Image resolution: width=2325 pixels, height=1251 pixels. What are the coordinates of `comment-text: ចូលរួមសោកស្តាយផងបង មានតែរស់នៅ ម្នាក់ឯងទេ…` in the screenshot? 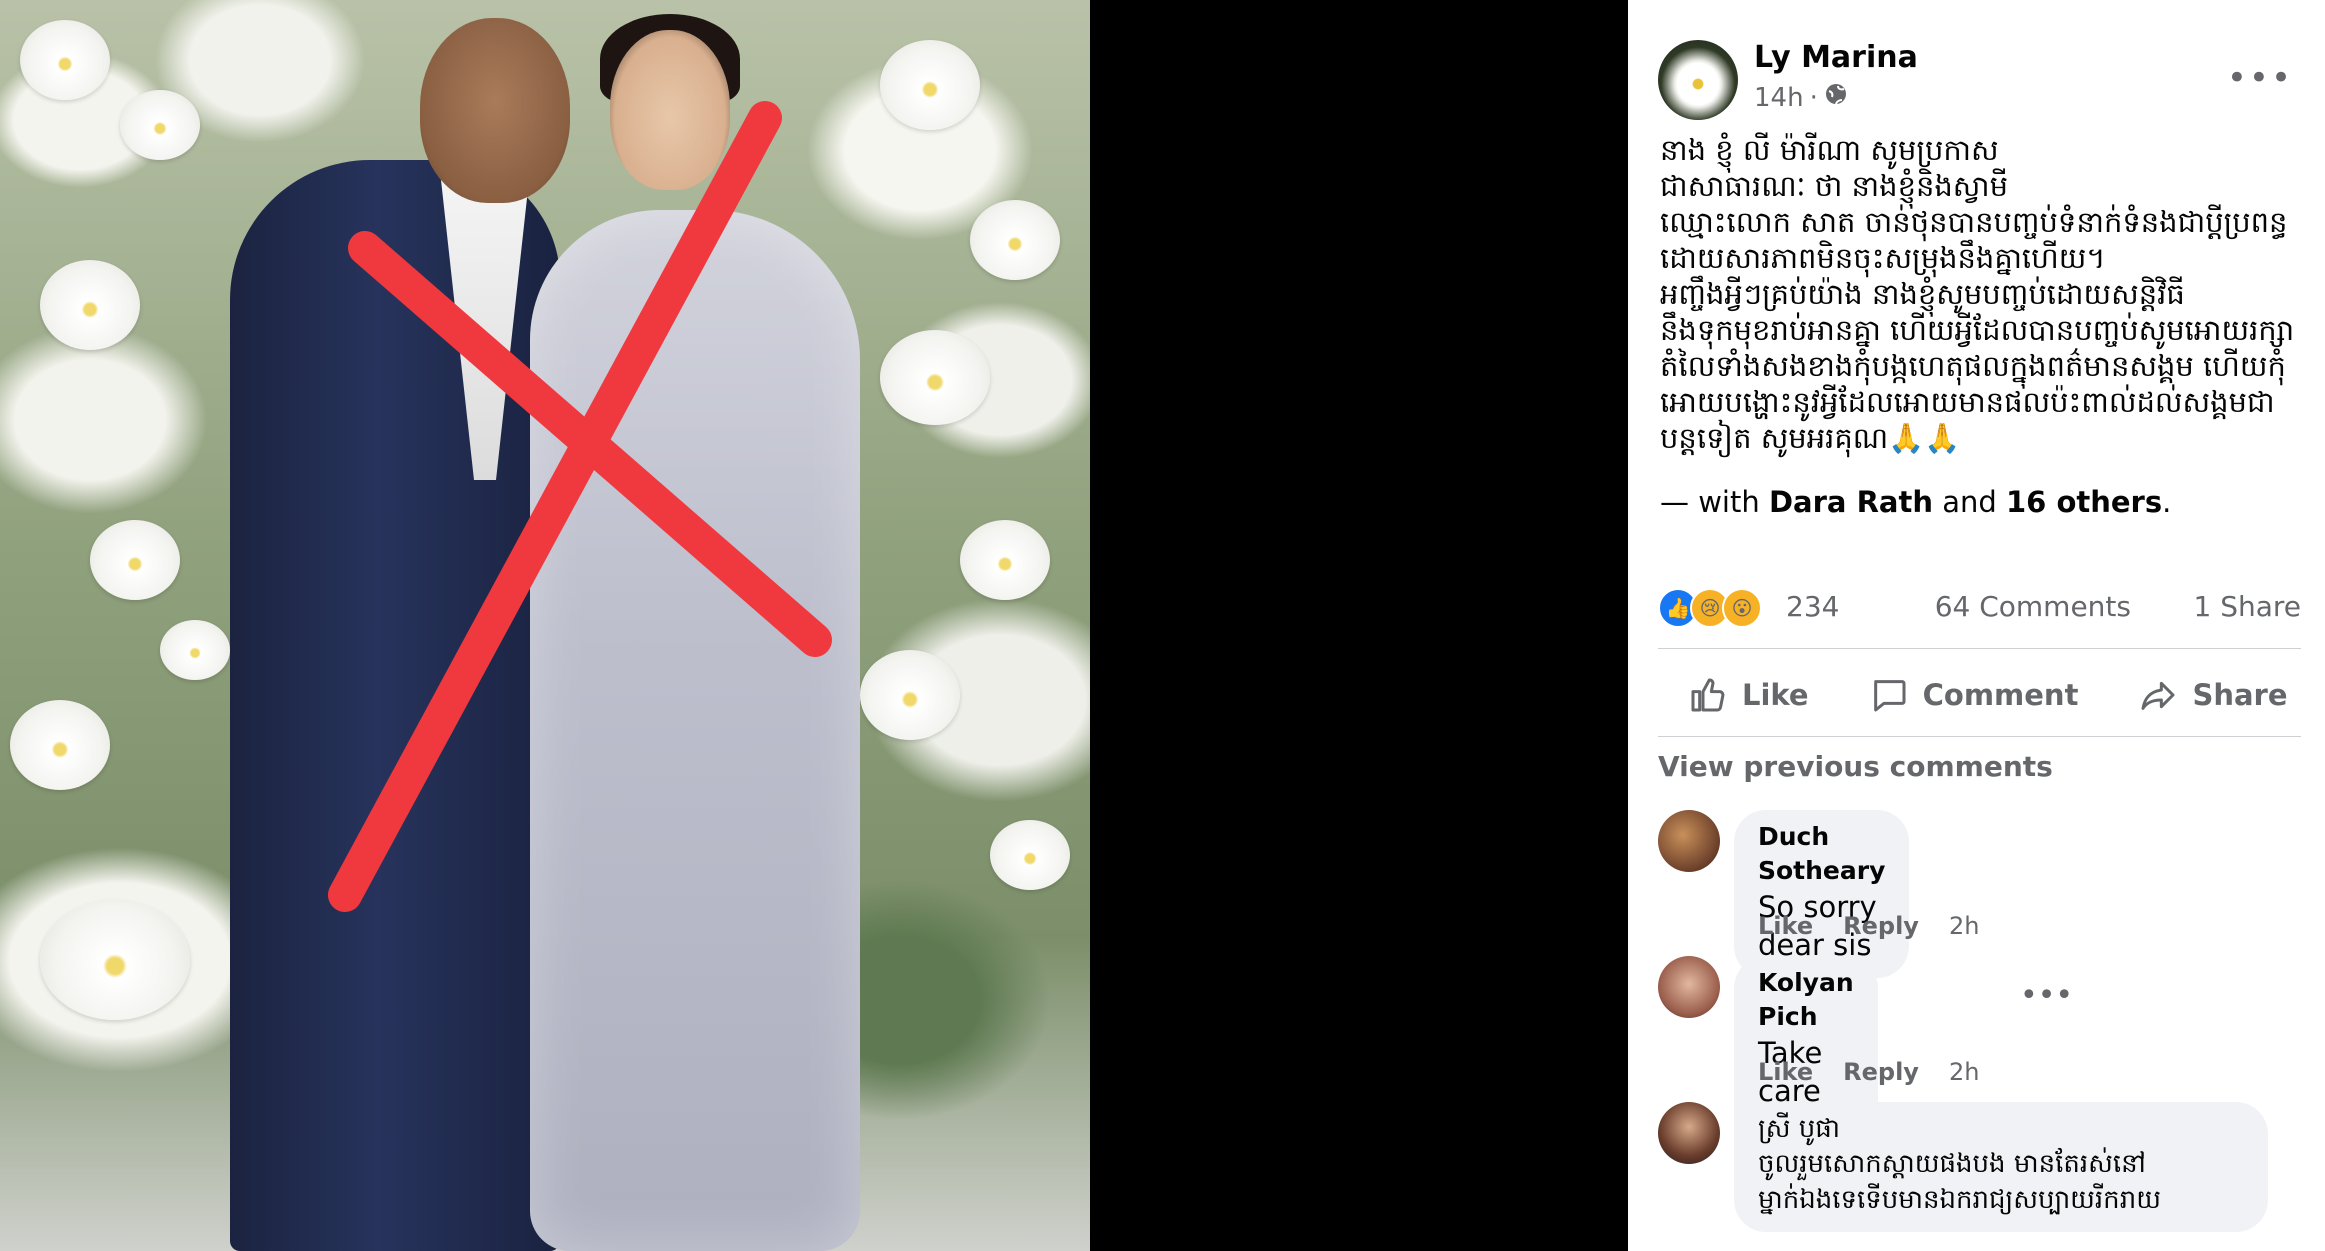 It's located at (1959, 1182).